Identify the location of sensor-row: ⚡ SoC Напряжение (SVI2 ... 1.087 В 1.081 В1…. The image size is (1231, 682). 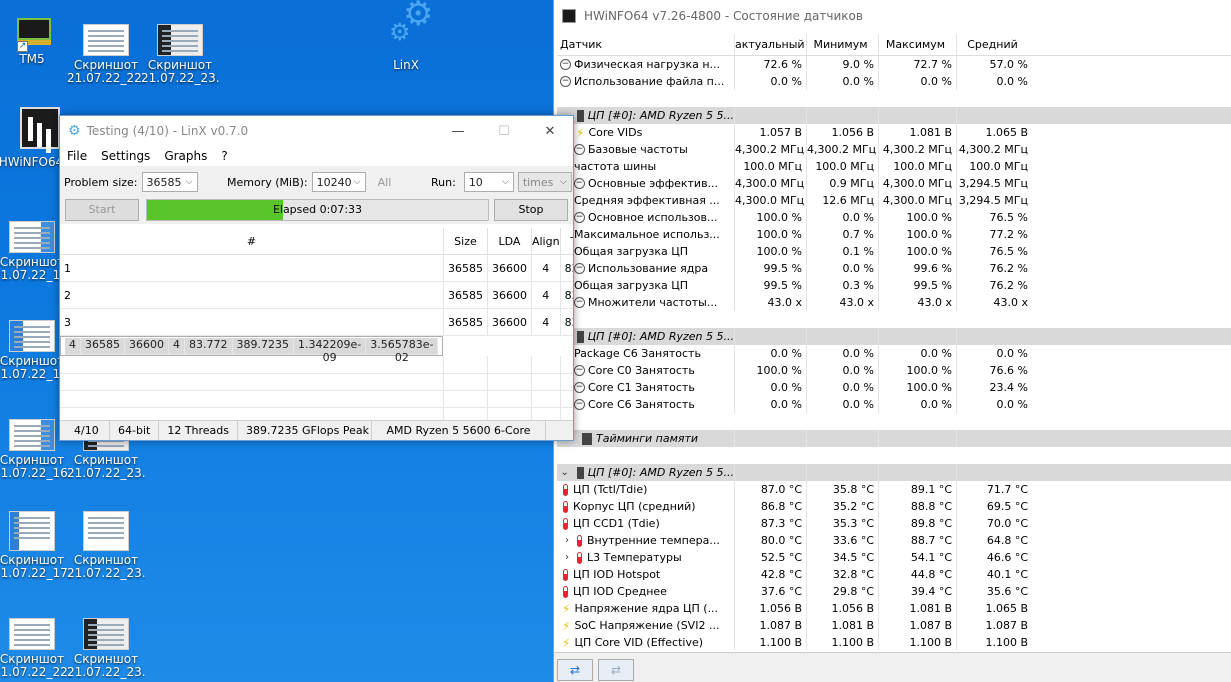
(894, 625).